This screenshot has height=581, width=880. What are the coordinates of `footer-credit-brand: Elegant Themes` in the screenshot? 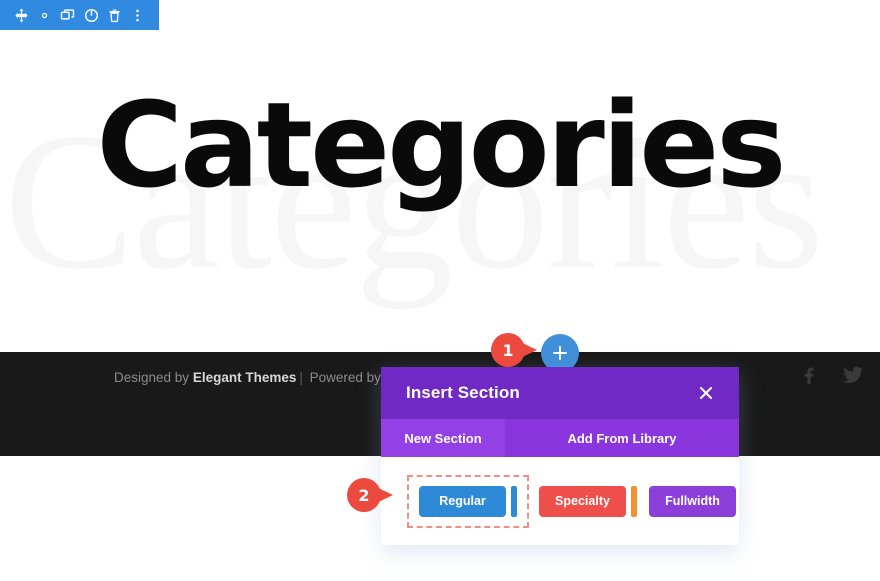 It's located at (245, 377).